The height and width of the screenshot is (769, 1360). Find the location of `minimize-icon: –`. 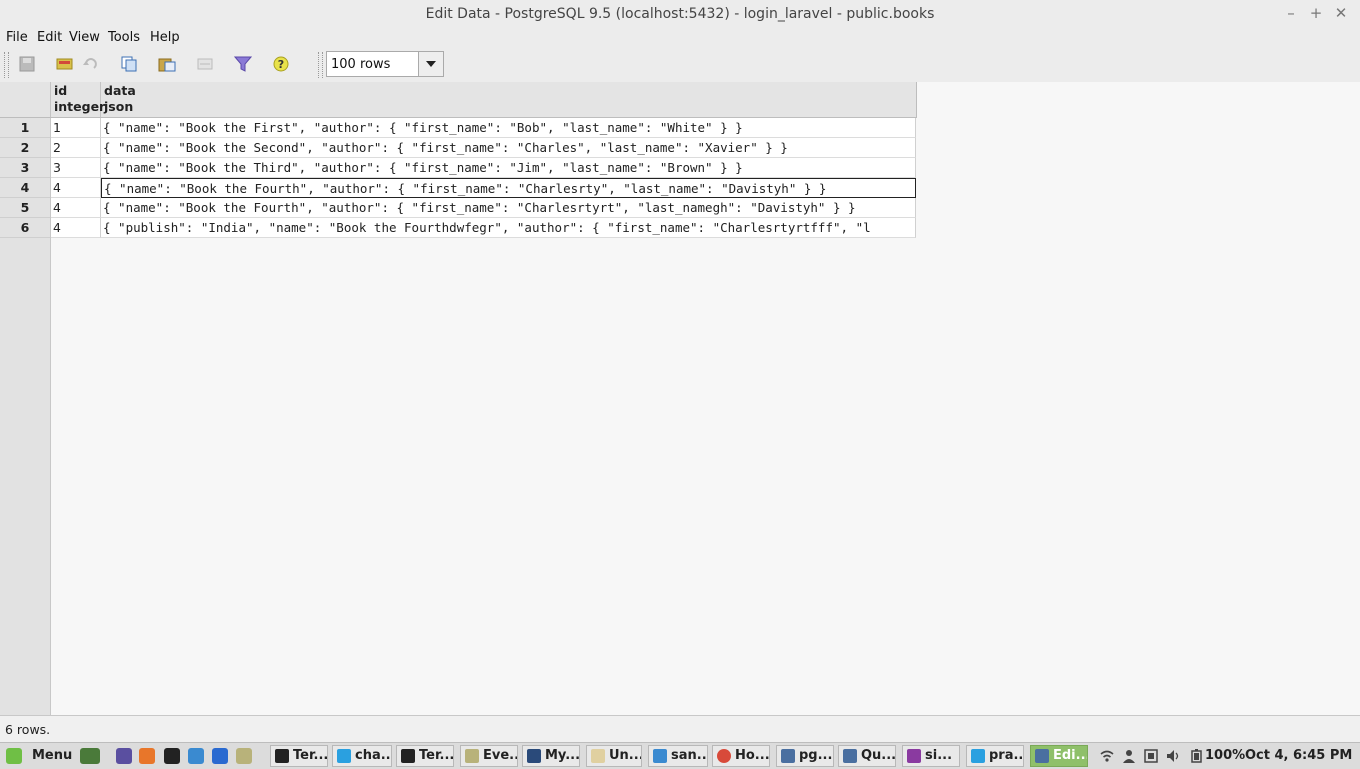

minimize-icon: – is located at coordinates (1291, 13).